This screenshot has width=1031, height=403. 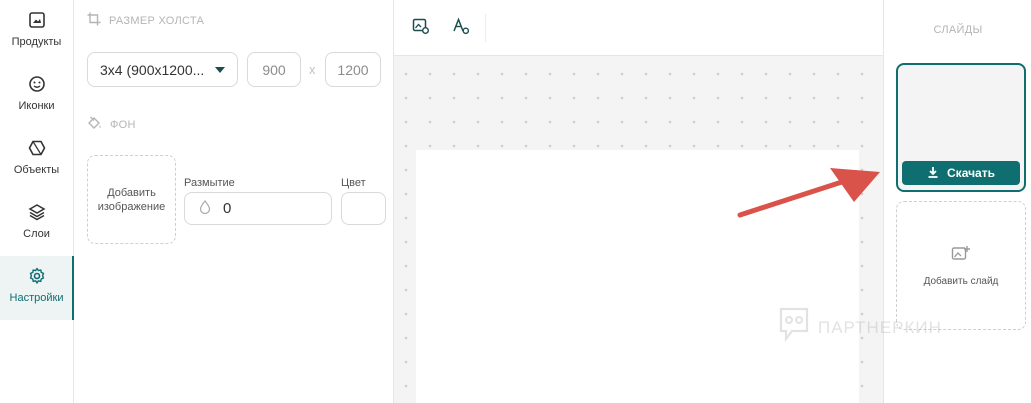 I want to click on layers-icon, so click(x=37, y=212).